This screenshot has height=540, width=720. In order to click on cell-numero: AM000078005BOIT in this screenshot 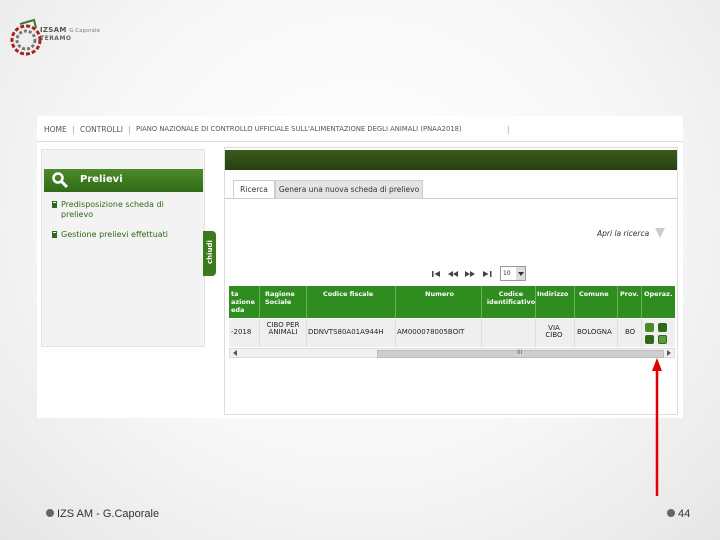, I will do `click(431, 332)`.